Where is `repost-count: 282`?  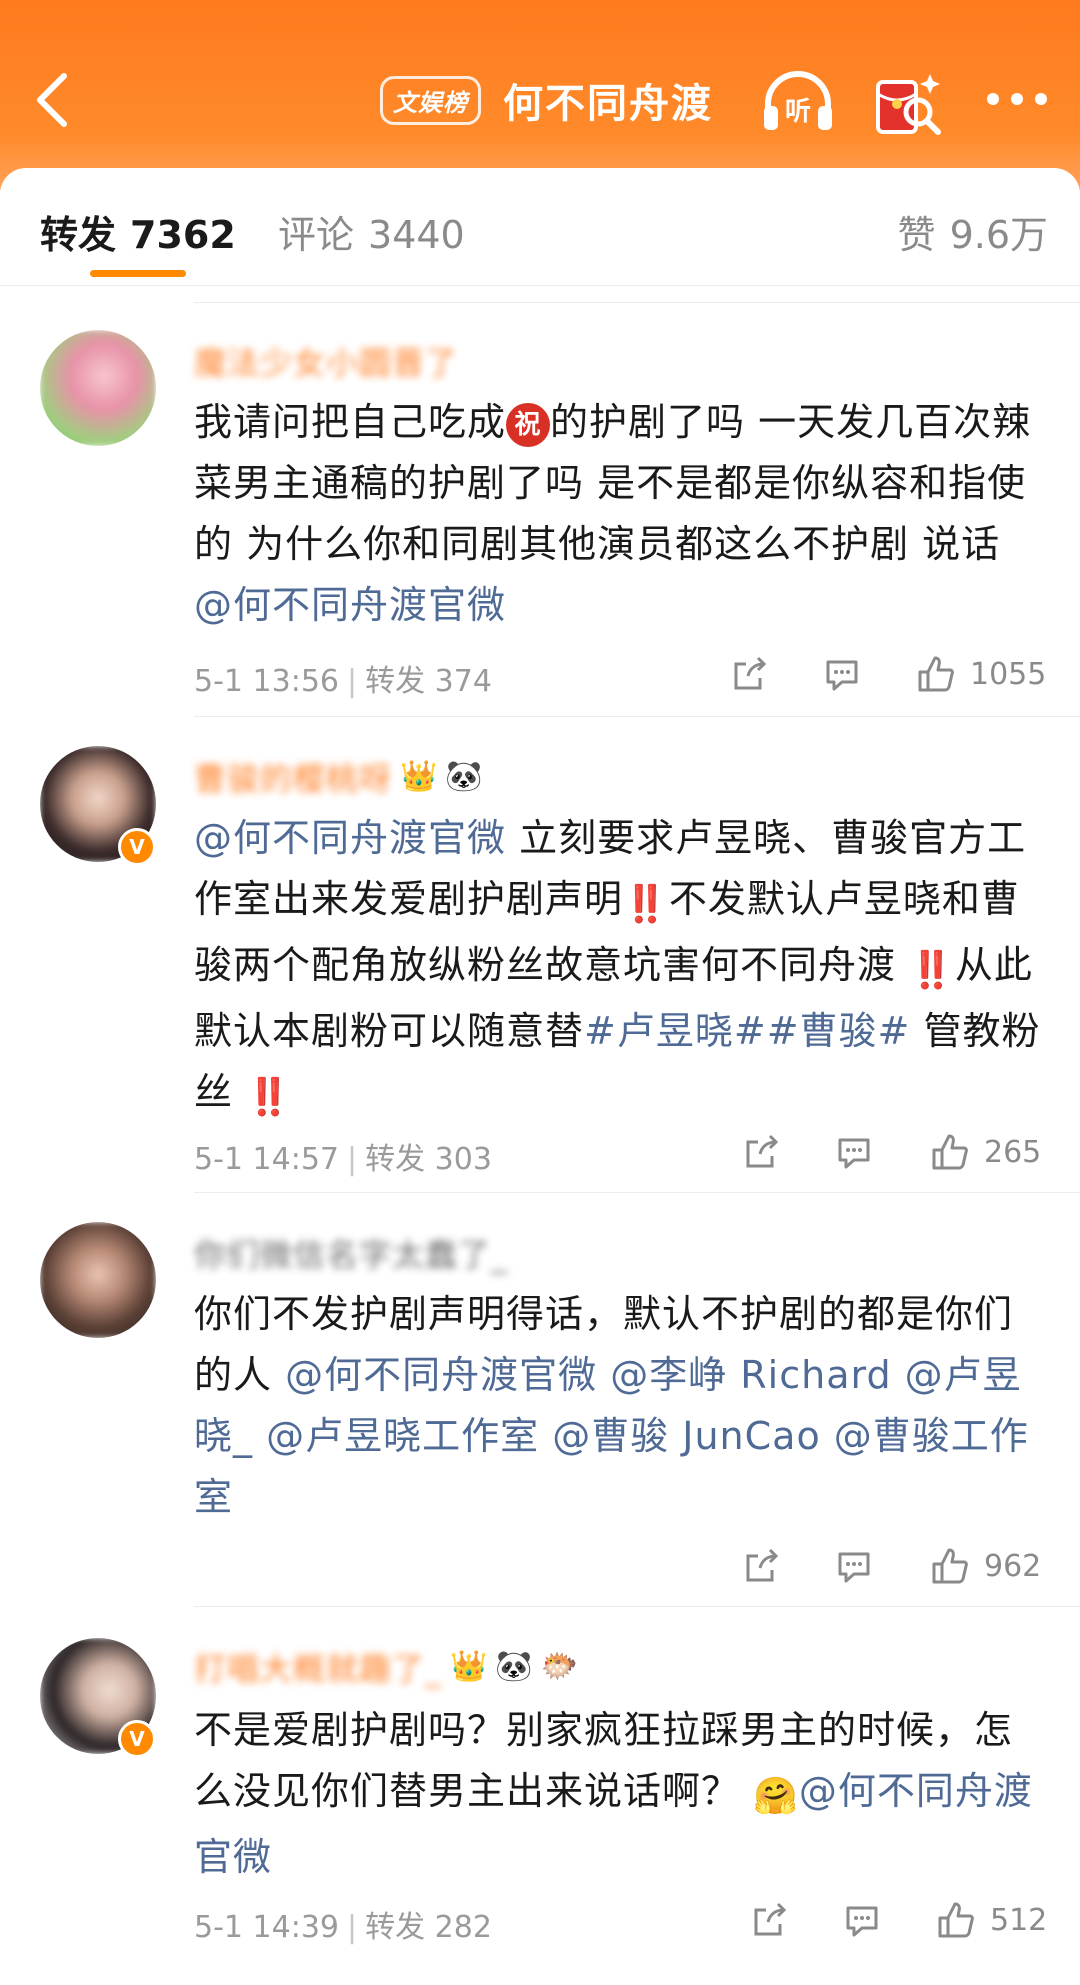 repost-count: 282 is located at coordinates (463, 1927).